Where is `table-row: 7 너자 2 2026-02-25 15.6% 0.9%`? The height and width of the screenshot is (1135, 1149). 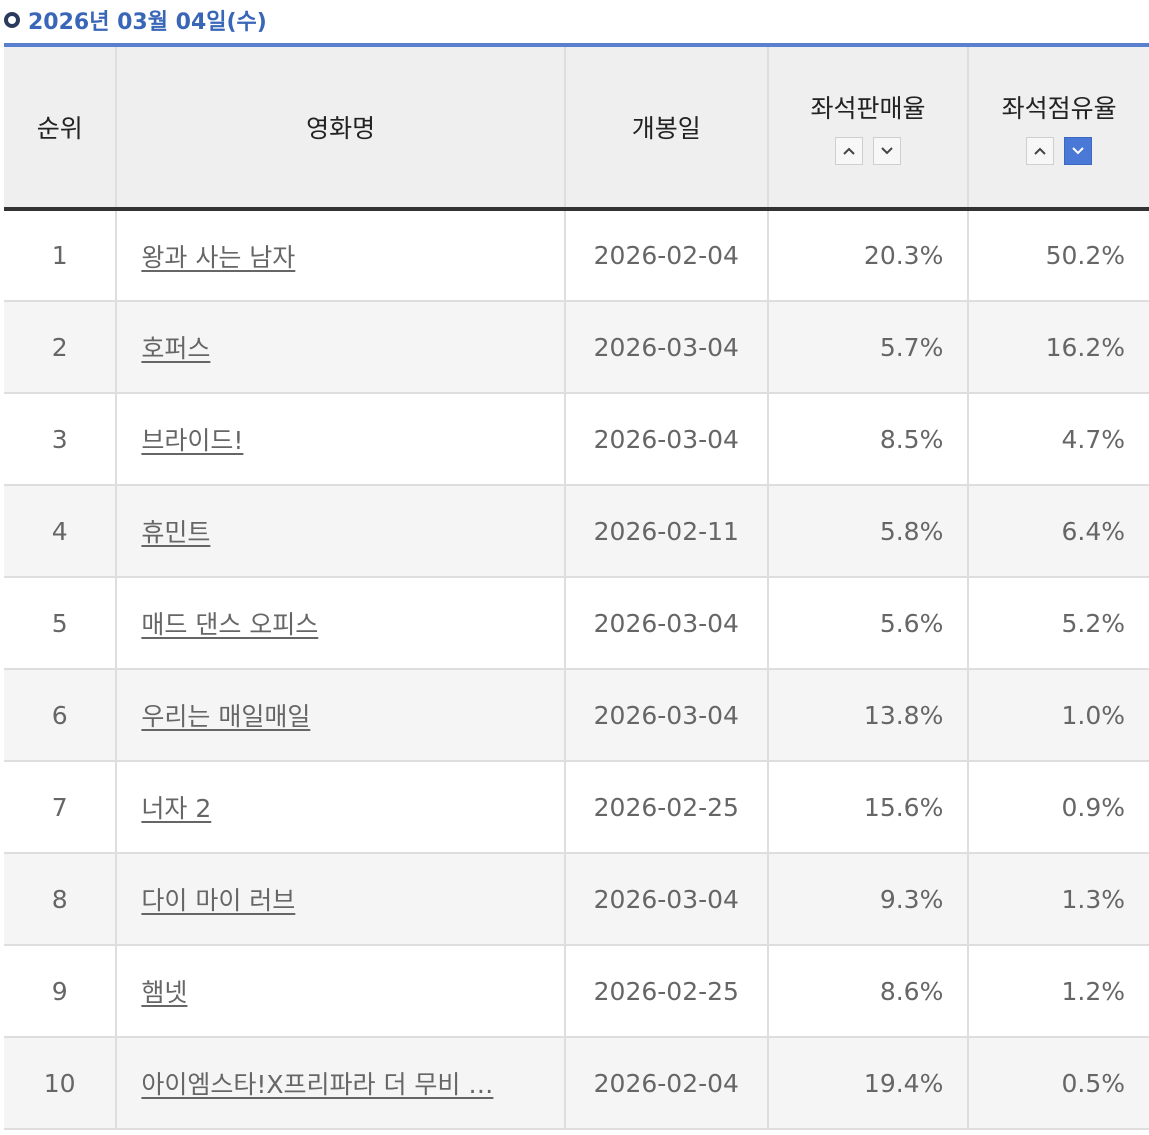 table-row: 7 너자 2 2026-02-25 15.6% 0.9% is located at coordinates (576, 807).